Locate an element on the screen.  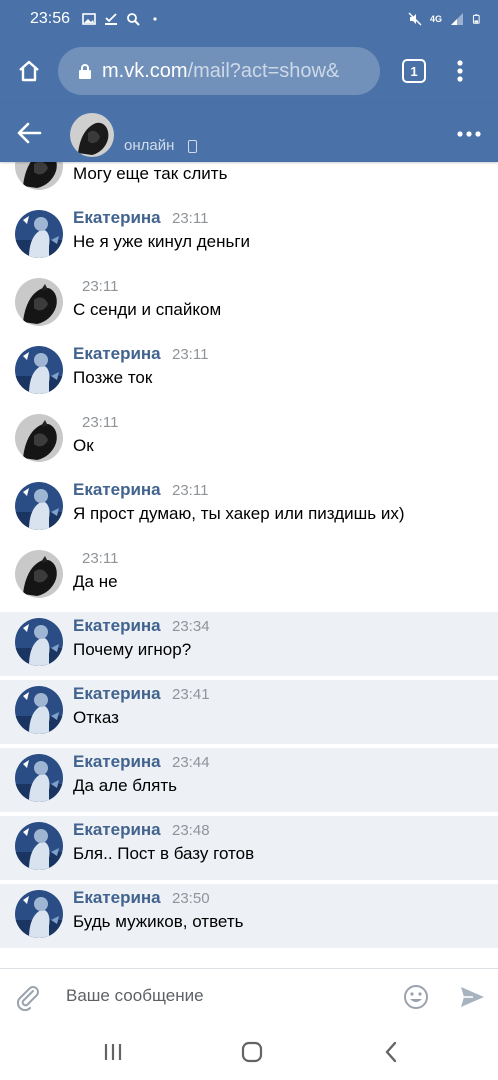
message-row: Екатерина 23:48 Бля.. Пост в базу готов is located at coordinates (249, 848).